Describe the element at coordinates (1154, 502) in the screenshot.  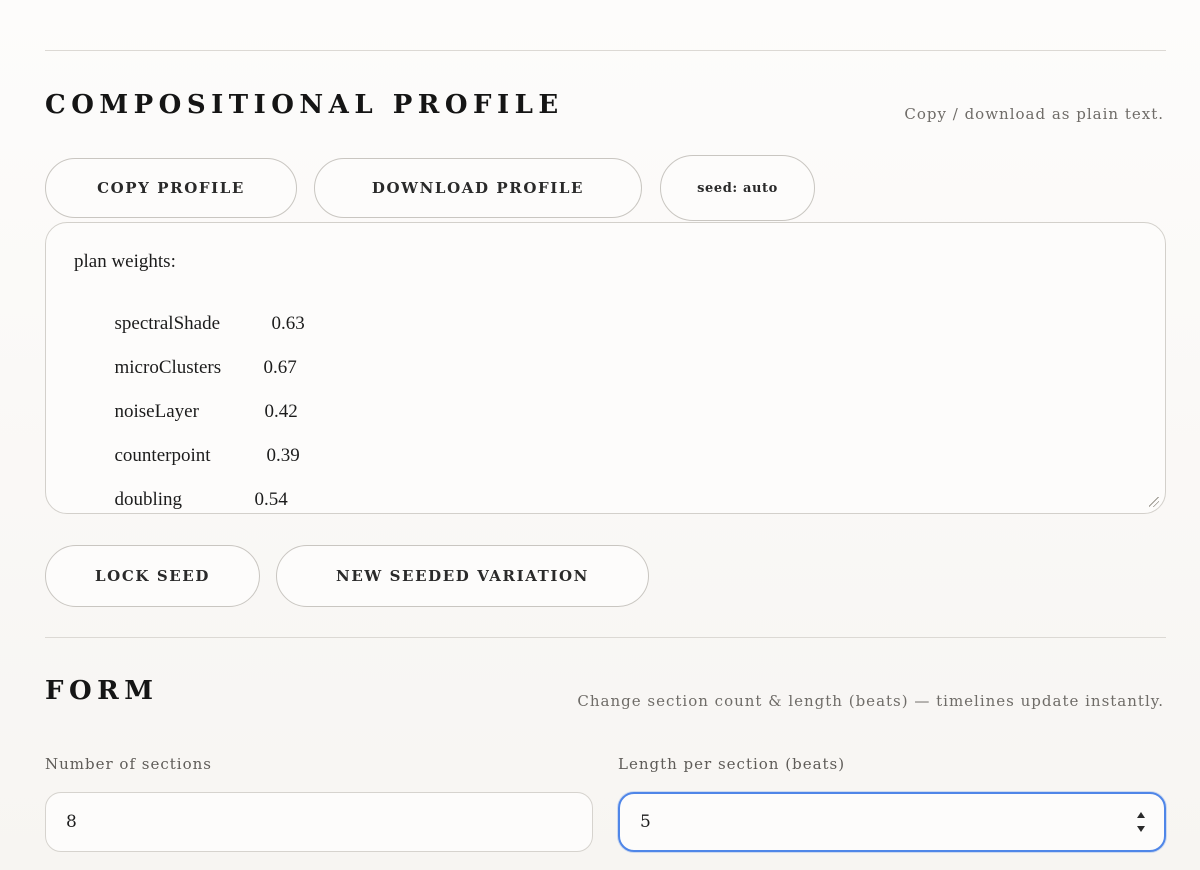
I see `resize-handle-icon` at that location.